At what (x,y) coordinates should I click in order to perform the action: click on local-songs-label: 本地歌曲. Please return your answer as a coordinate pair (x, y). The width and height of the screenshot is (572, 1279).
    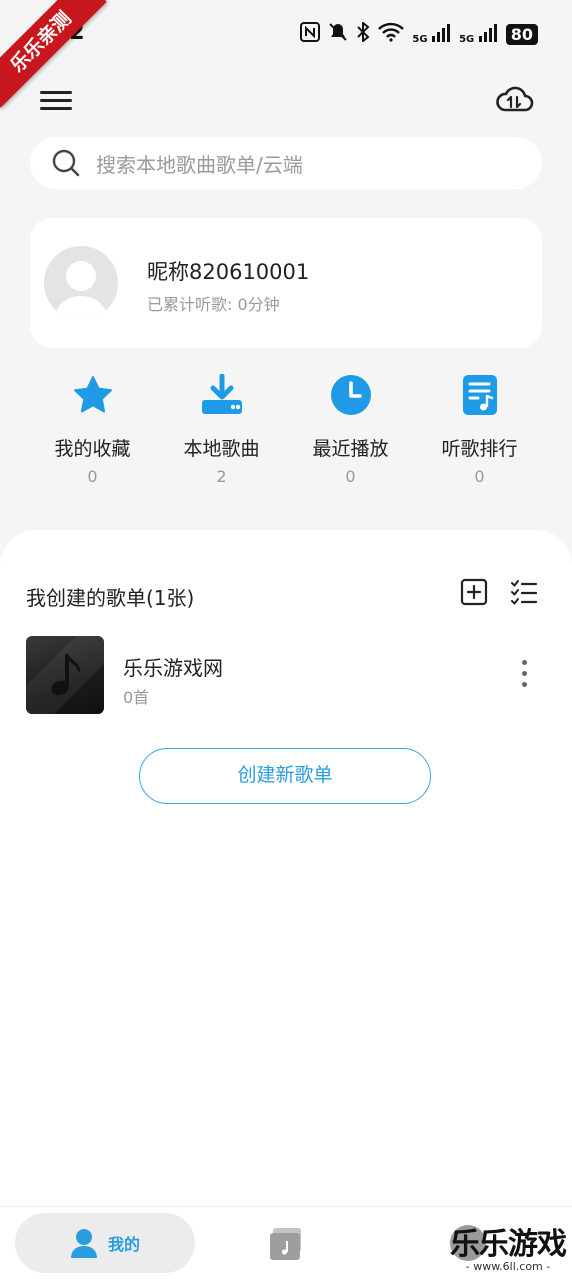
    Looking at the image, I should click on (221, 449).